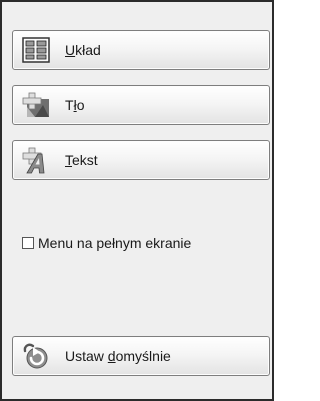  I want to click on reset-defaults-button: Ustaw domyślnie, so click(141, 356).